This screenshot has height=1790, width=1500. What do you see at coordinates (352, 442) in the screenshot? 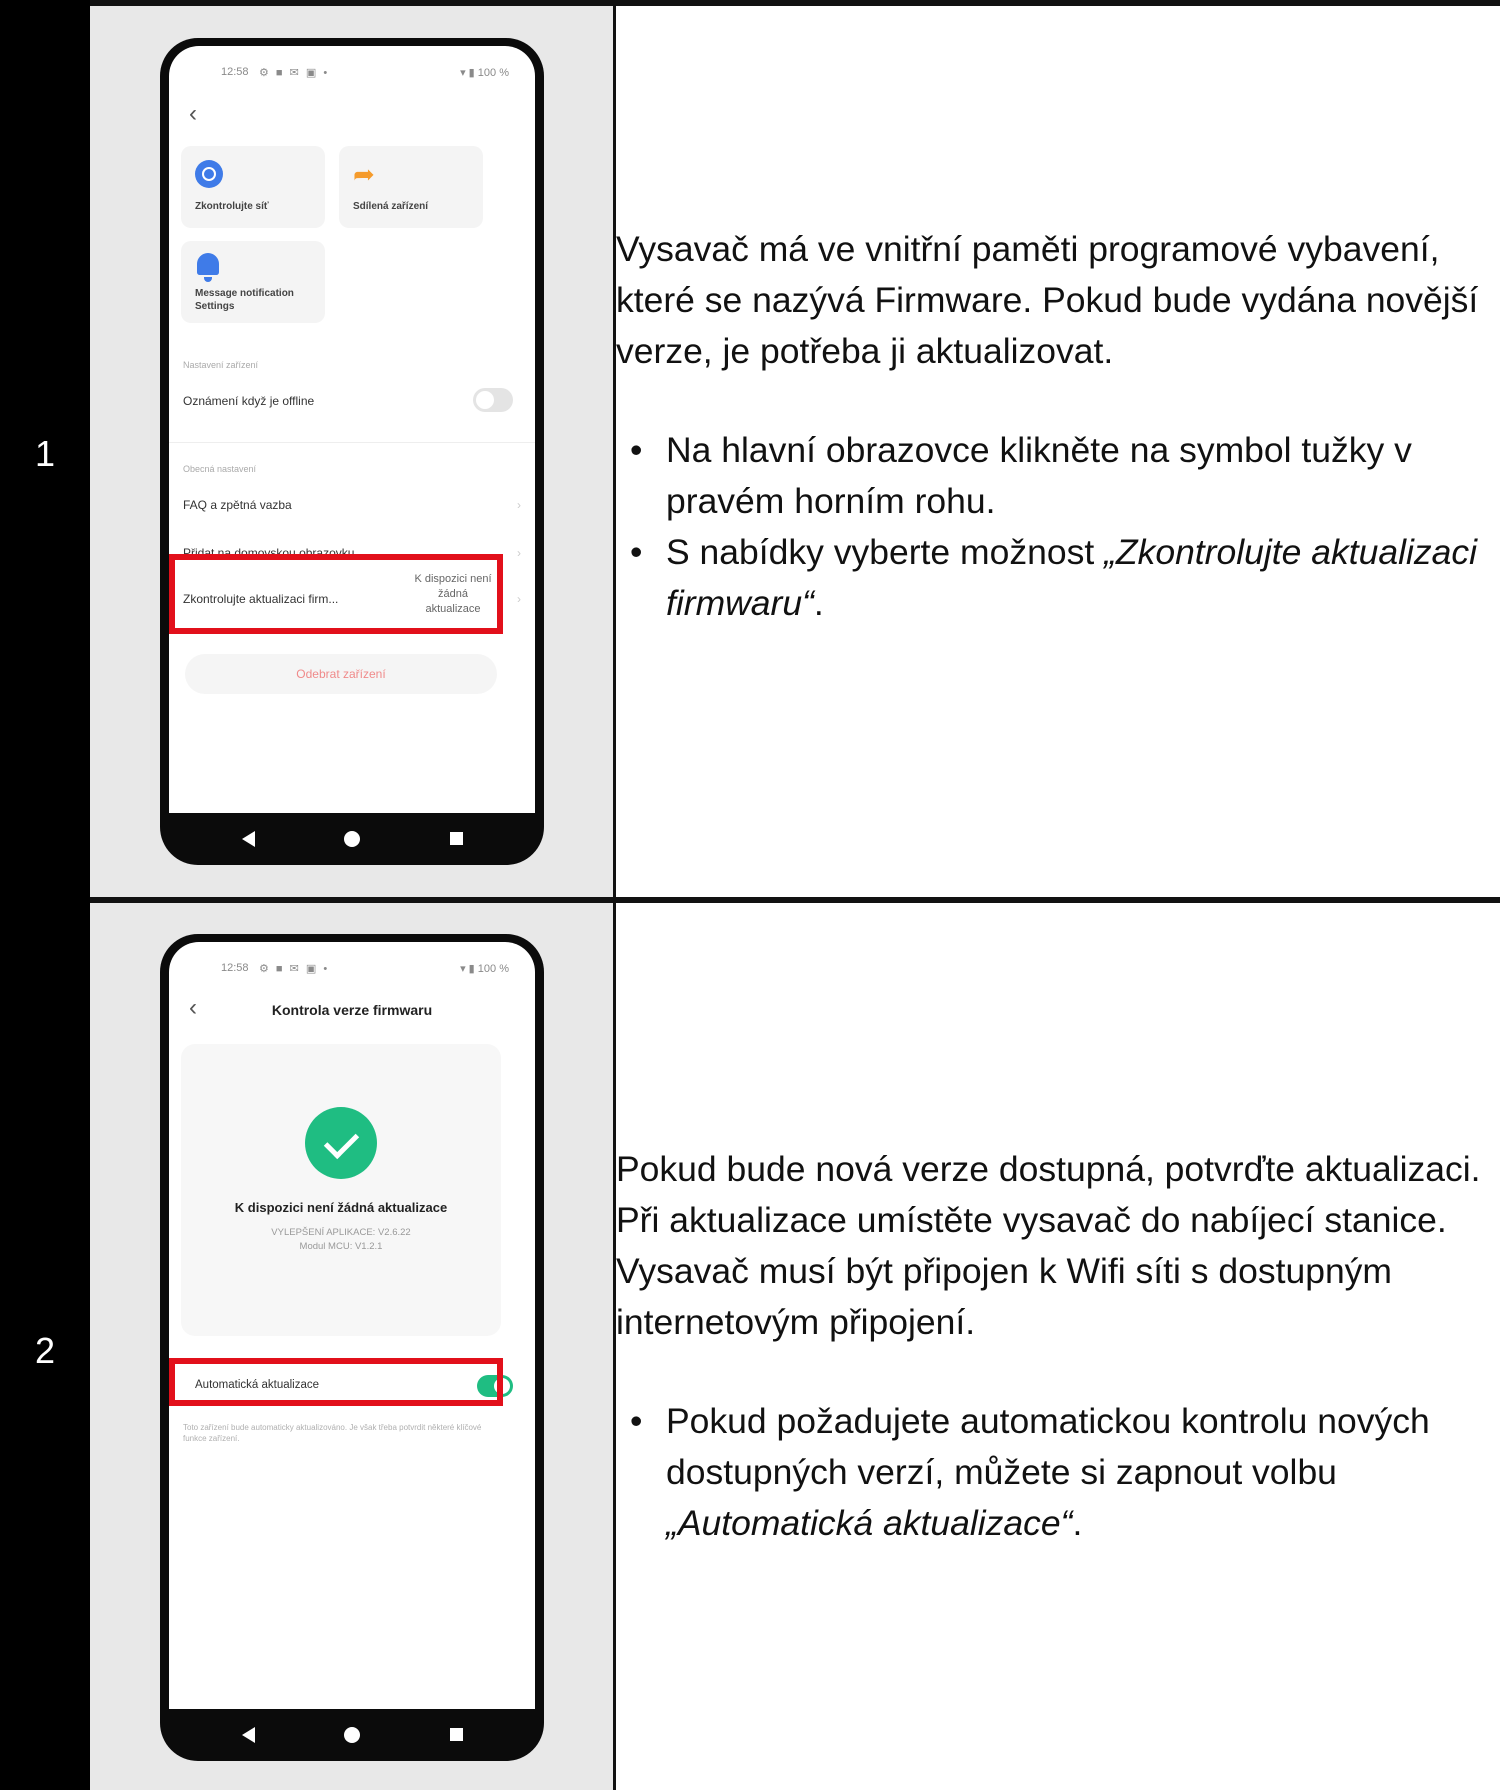
I see `divider` at bounding box center [352, 442].